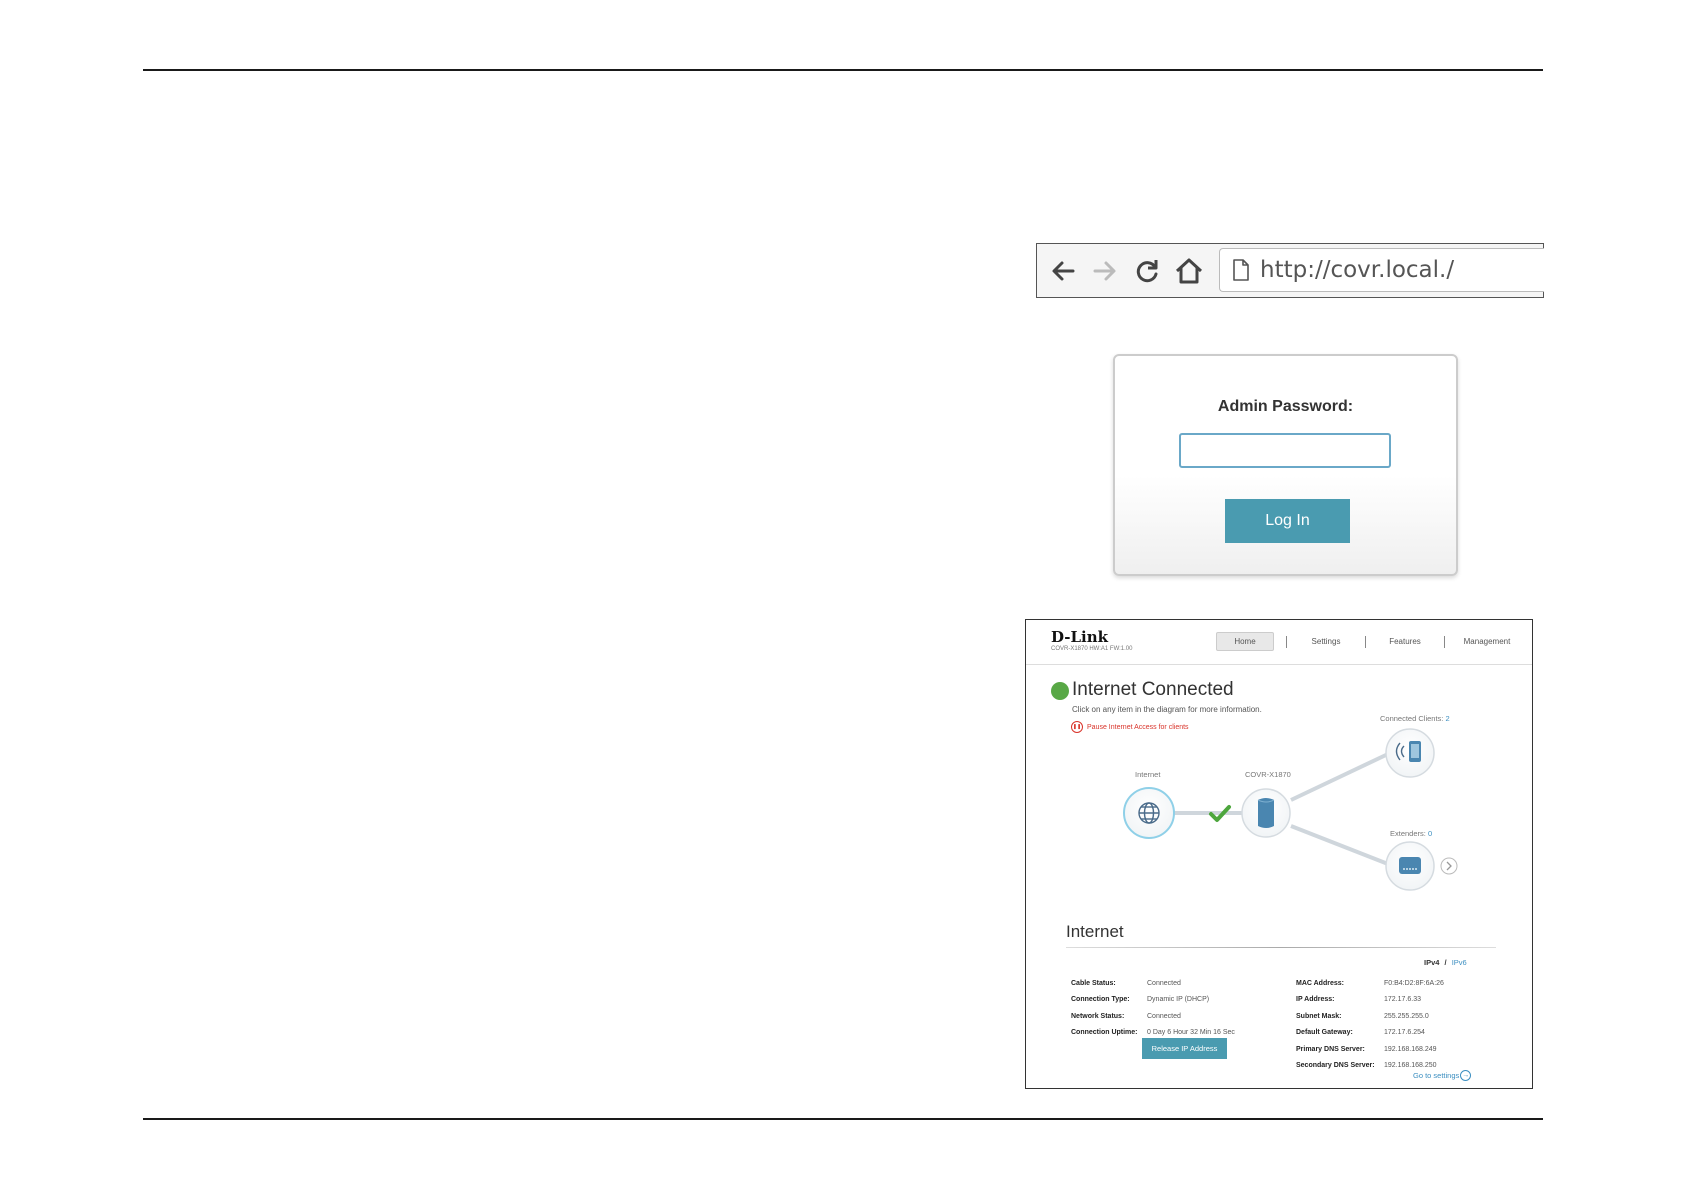  I want to click on page-icon, so click(1241, 270).